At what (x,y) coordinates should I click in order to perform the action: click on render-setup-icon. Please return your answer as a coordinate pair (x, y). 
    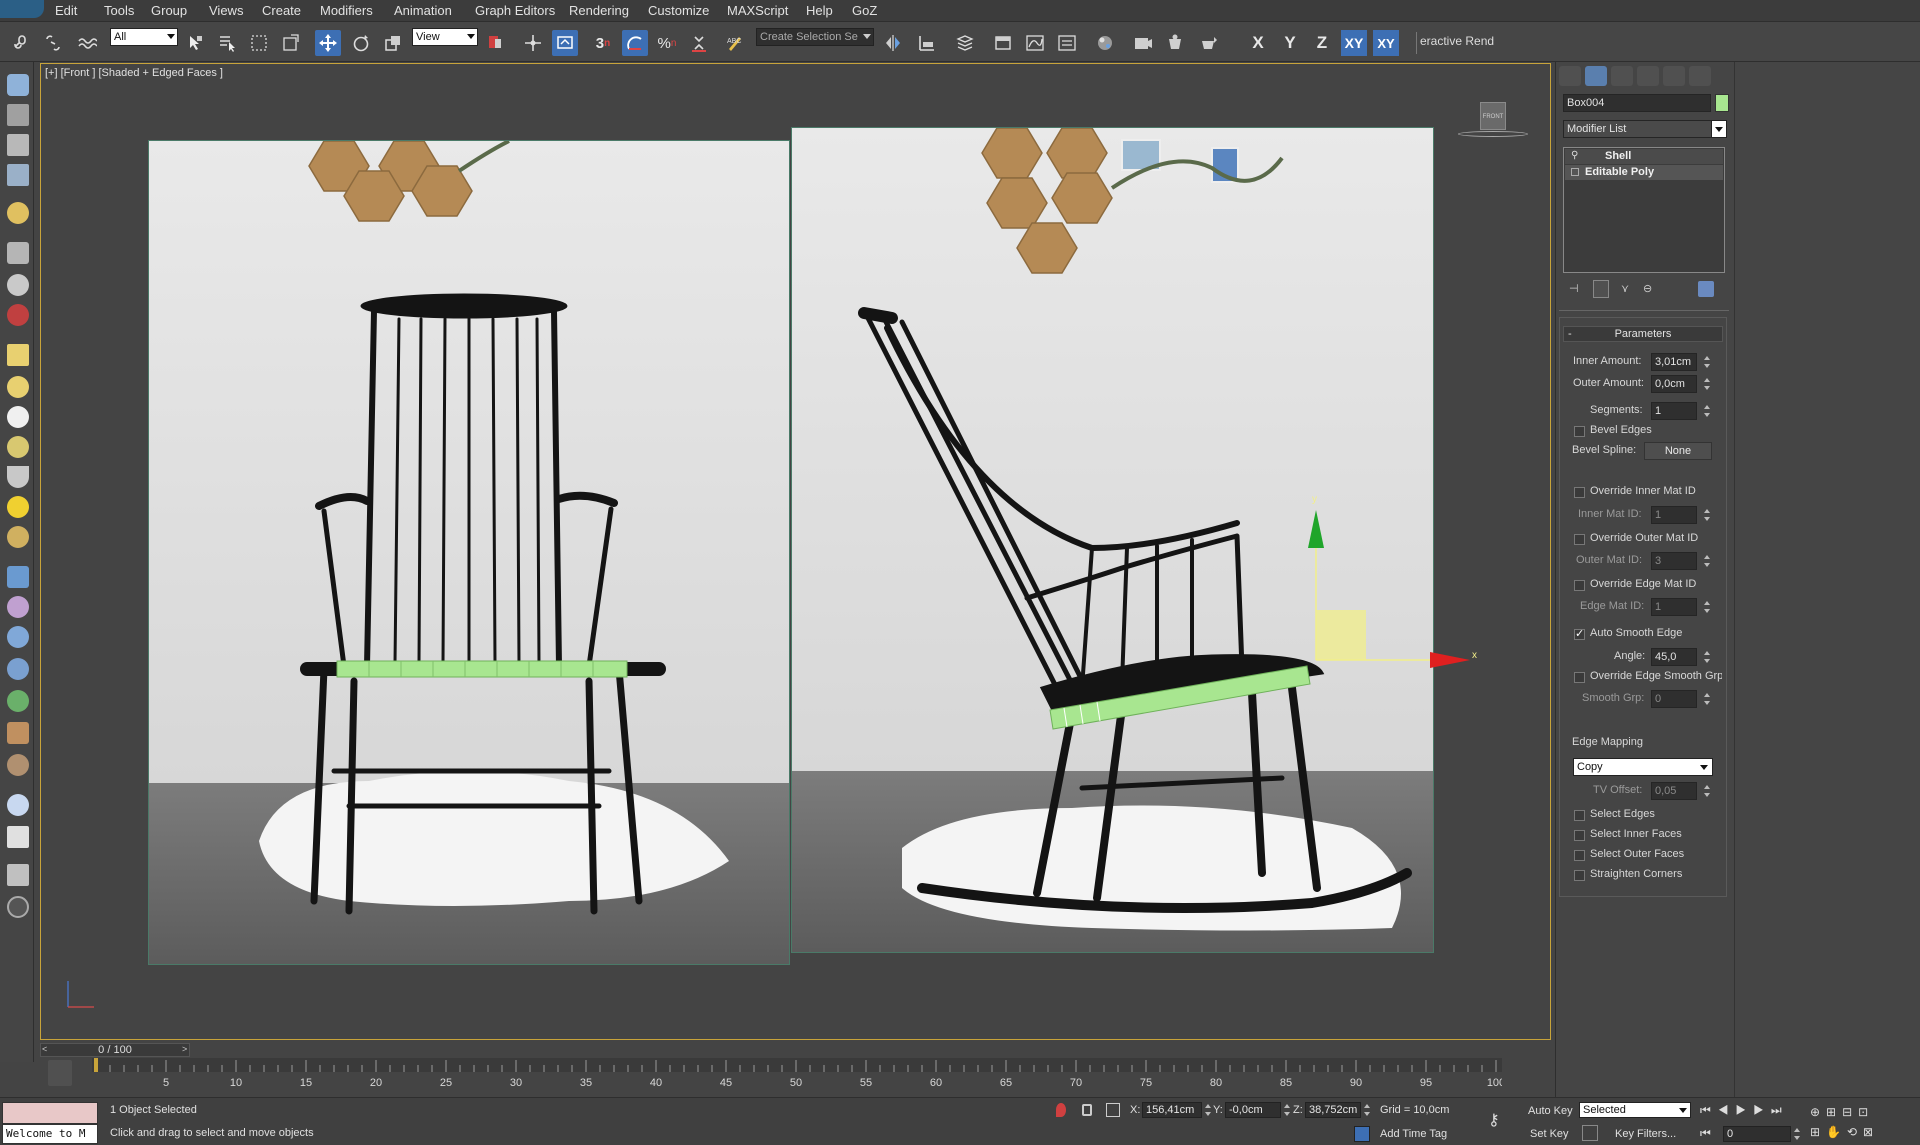
    Looking at the image, I should click on (1143, 43).